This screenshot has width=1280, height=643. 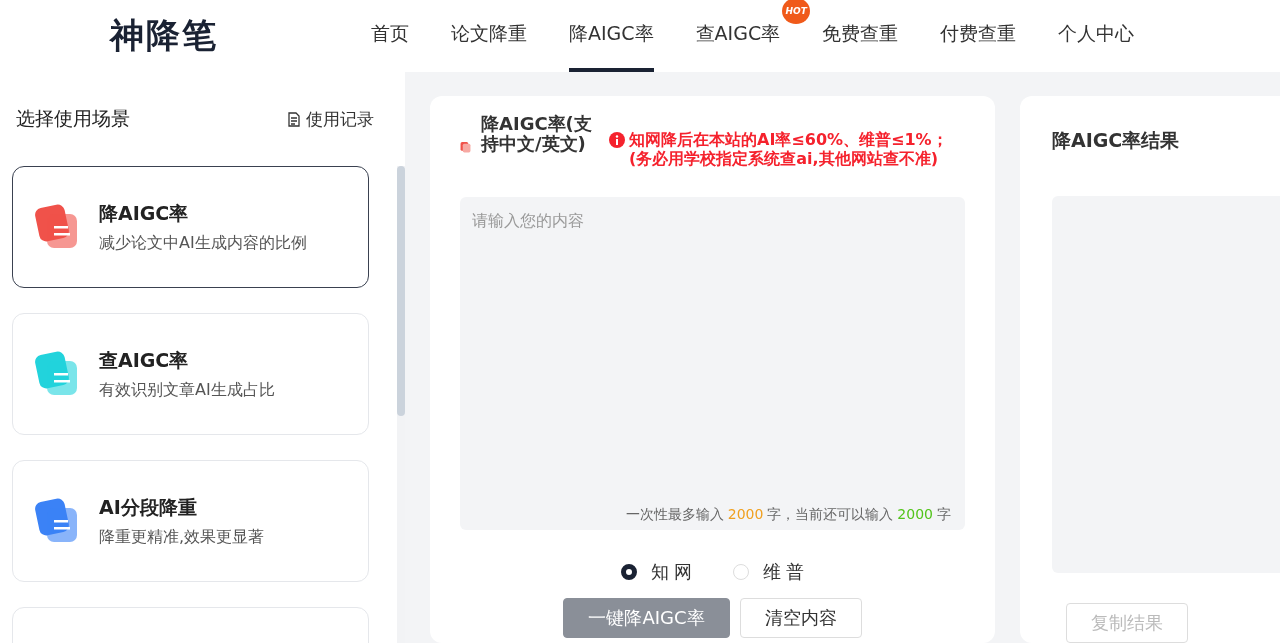 What do you see at coordinates (788, 515) in the screenshot?
I see `limit-text: 一次性最多输入 2000 字，当前还可以输入 2000 字` at bounding box center [788, 515].